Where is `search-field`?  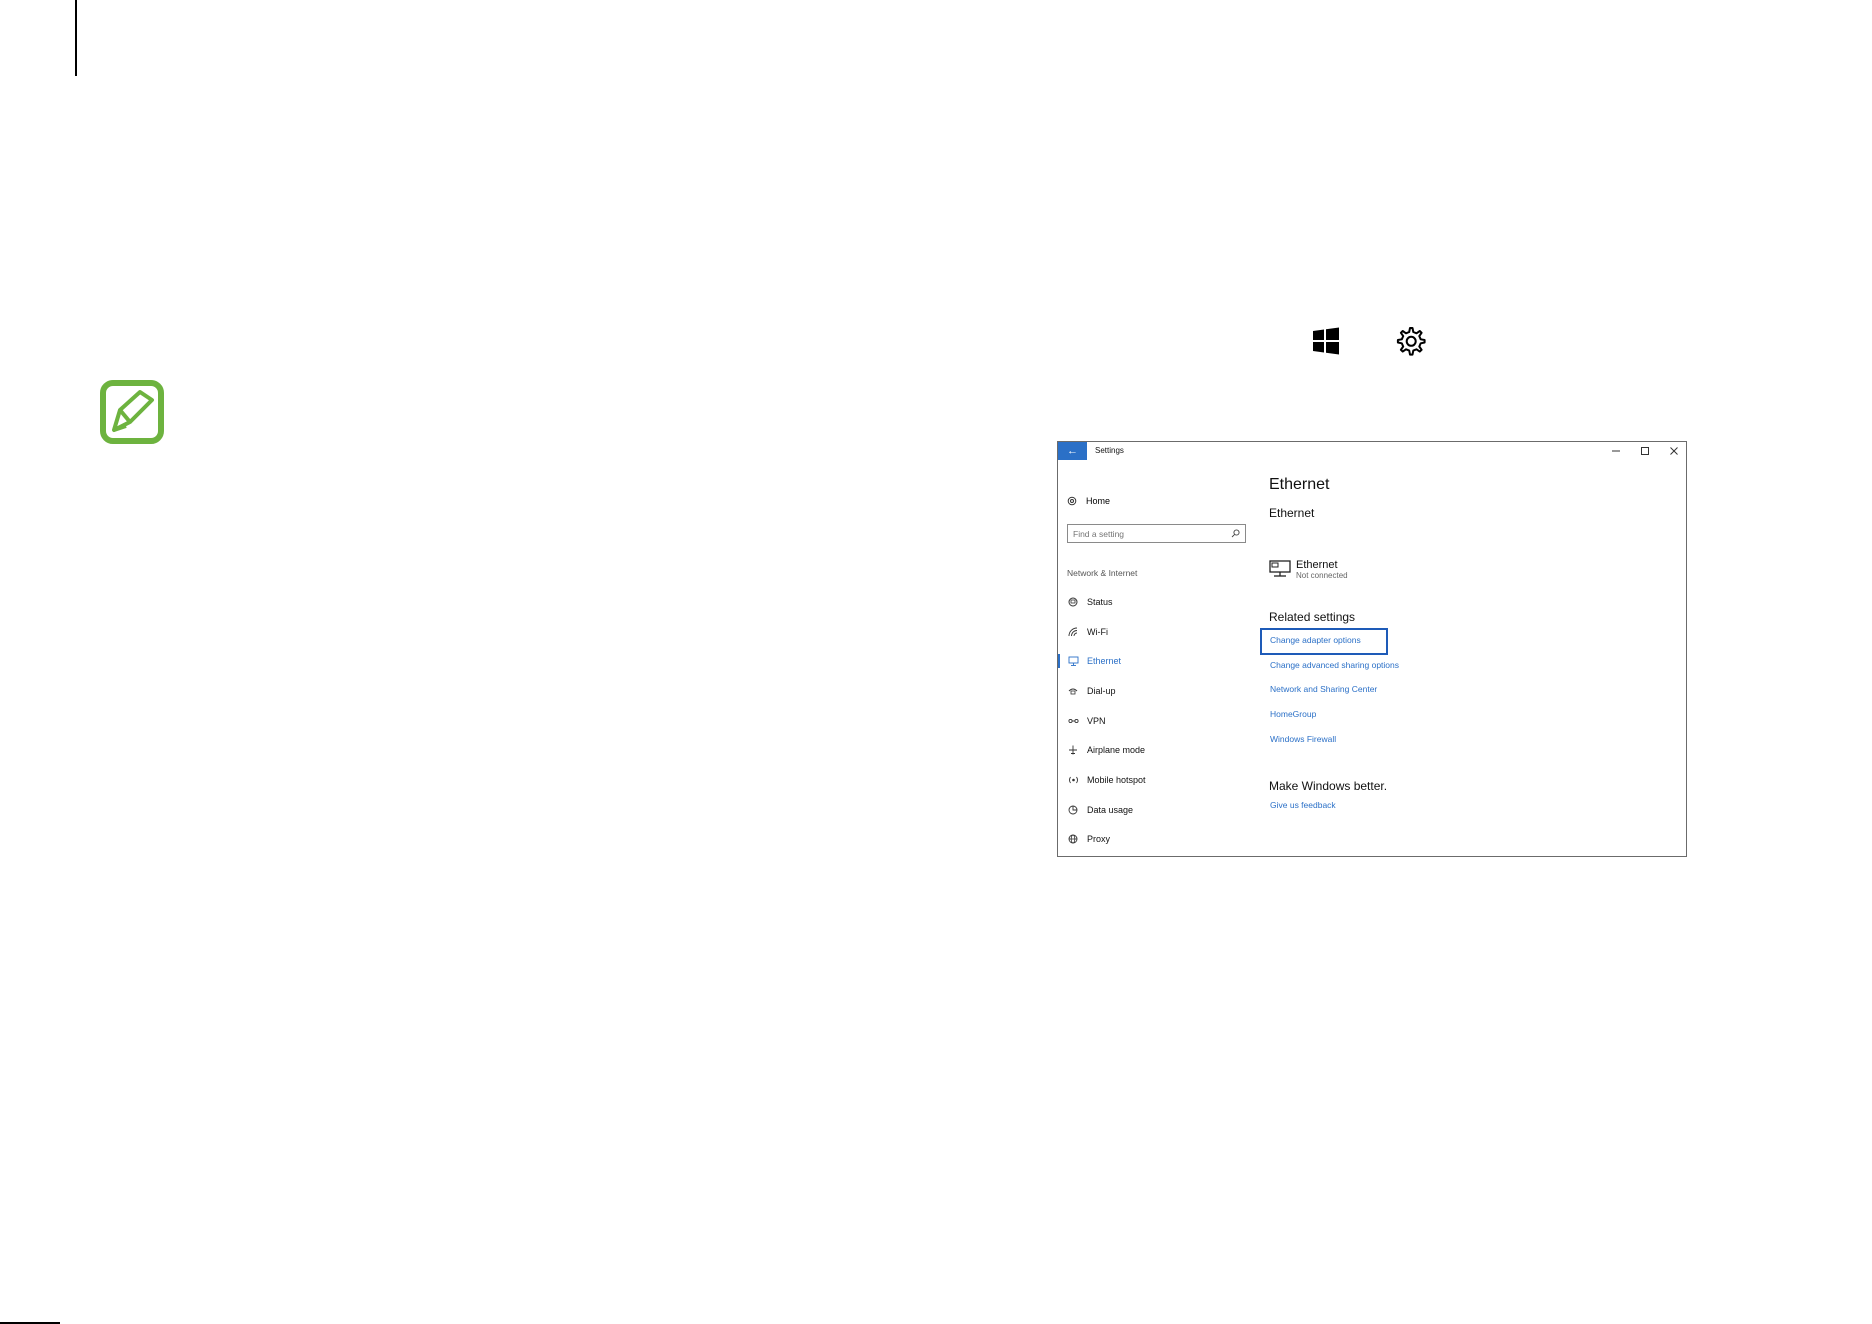
search-field is located at coordinates (1156, 533).